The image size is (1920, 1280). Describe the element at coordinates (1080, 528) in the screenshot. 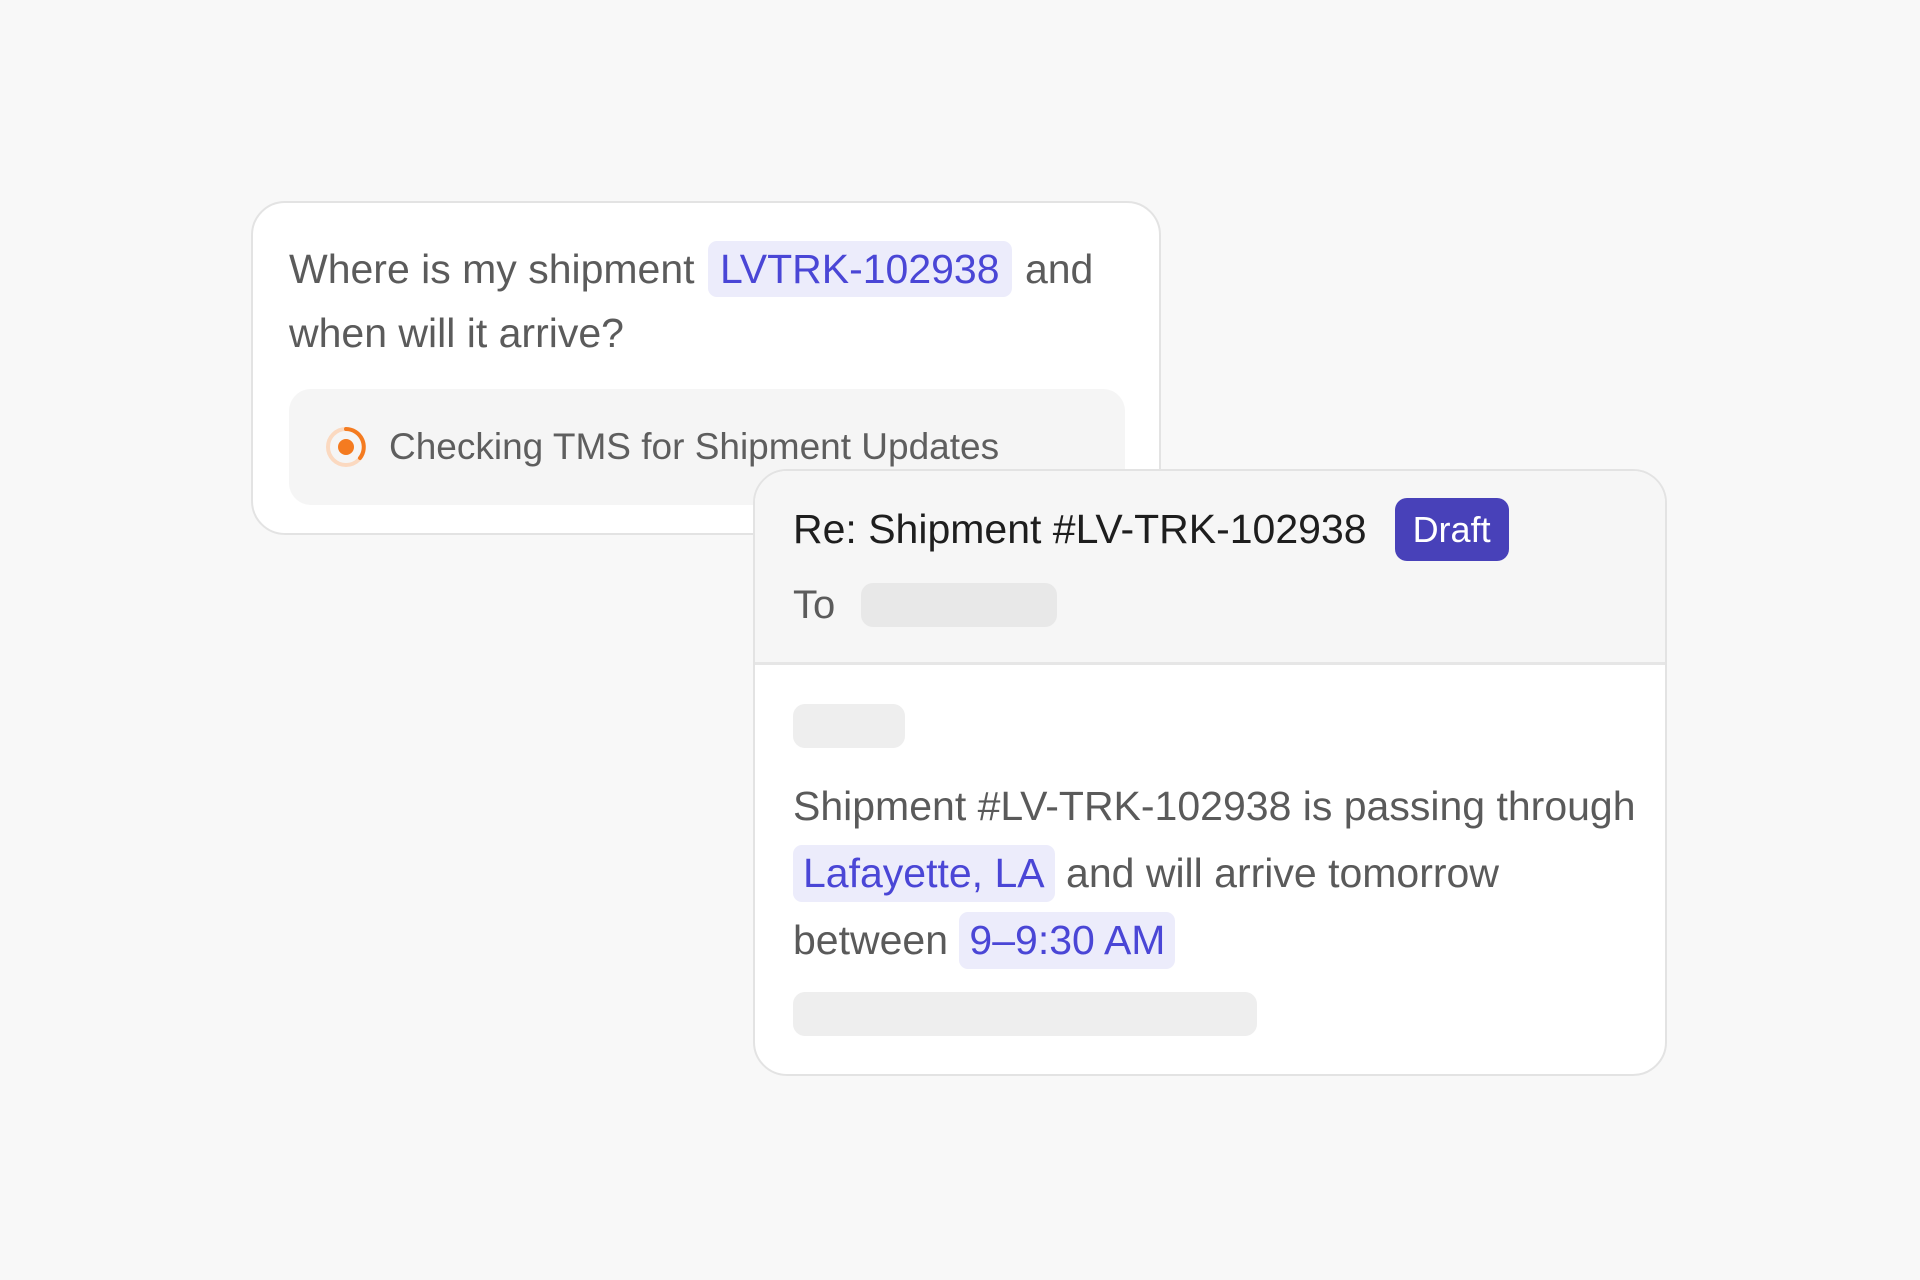

I see `email-subject: Re: Shipment #LV-TRK-102938` at that location.